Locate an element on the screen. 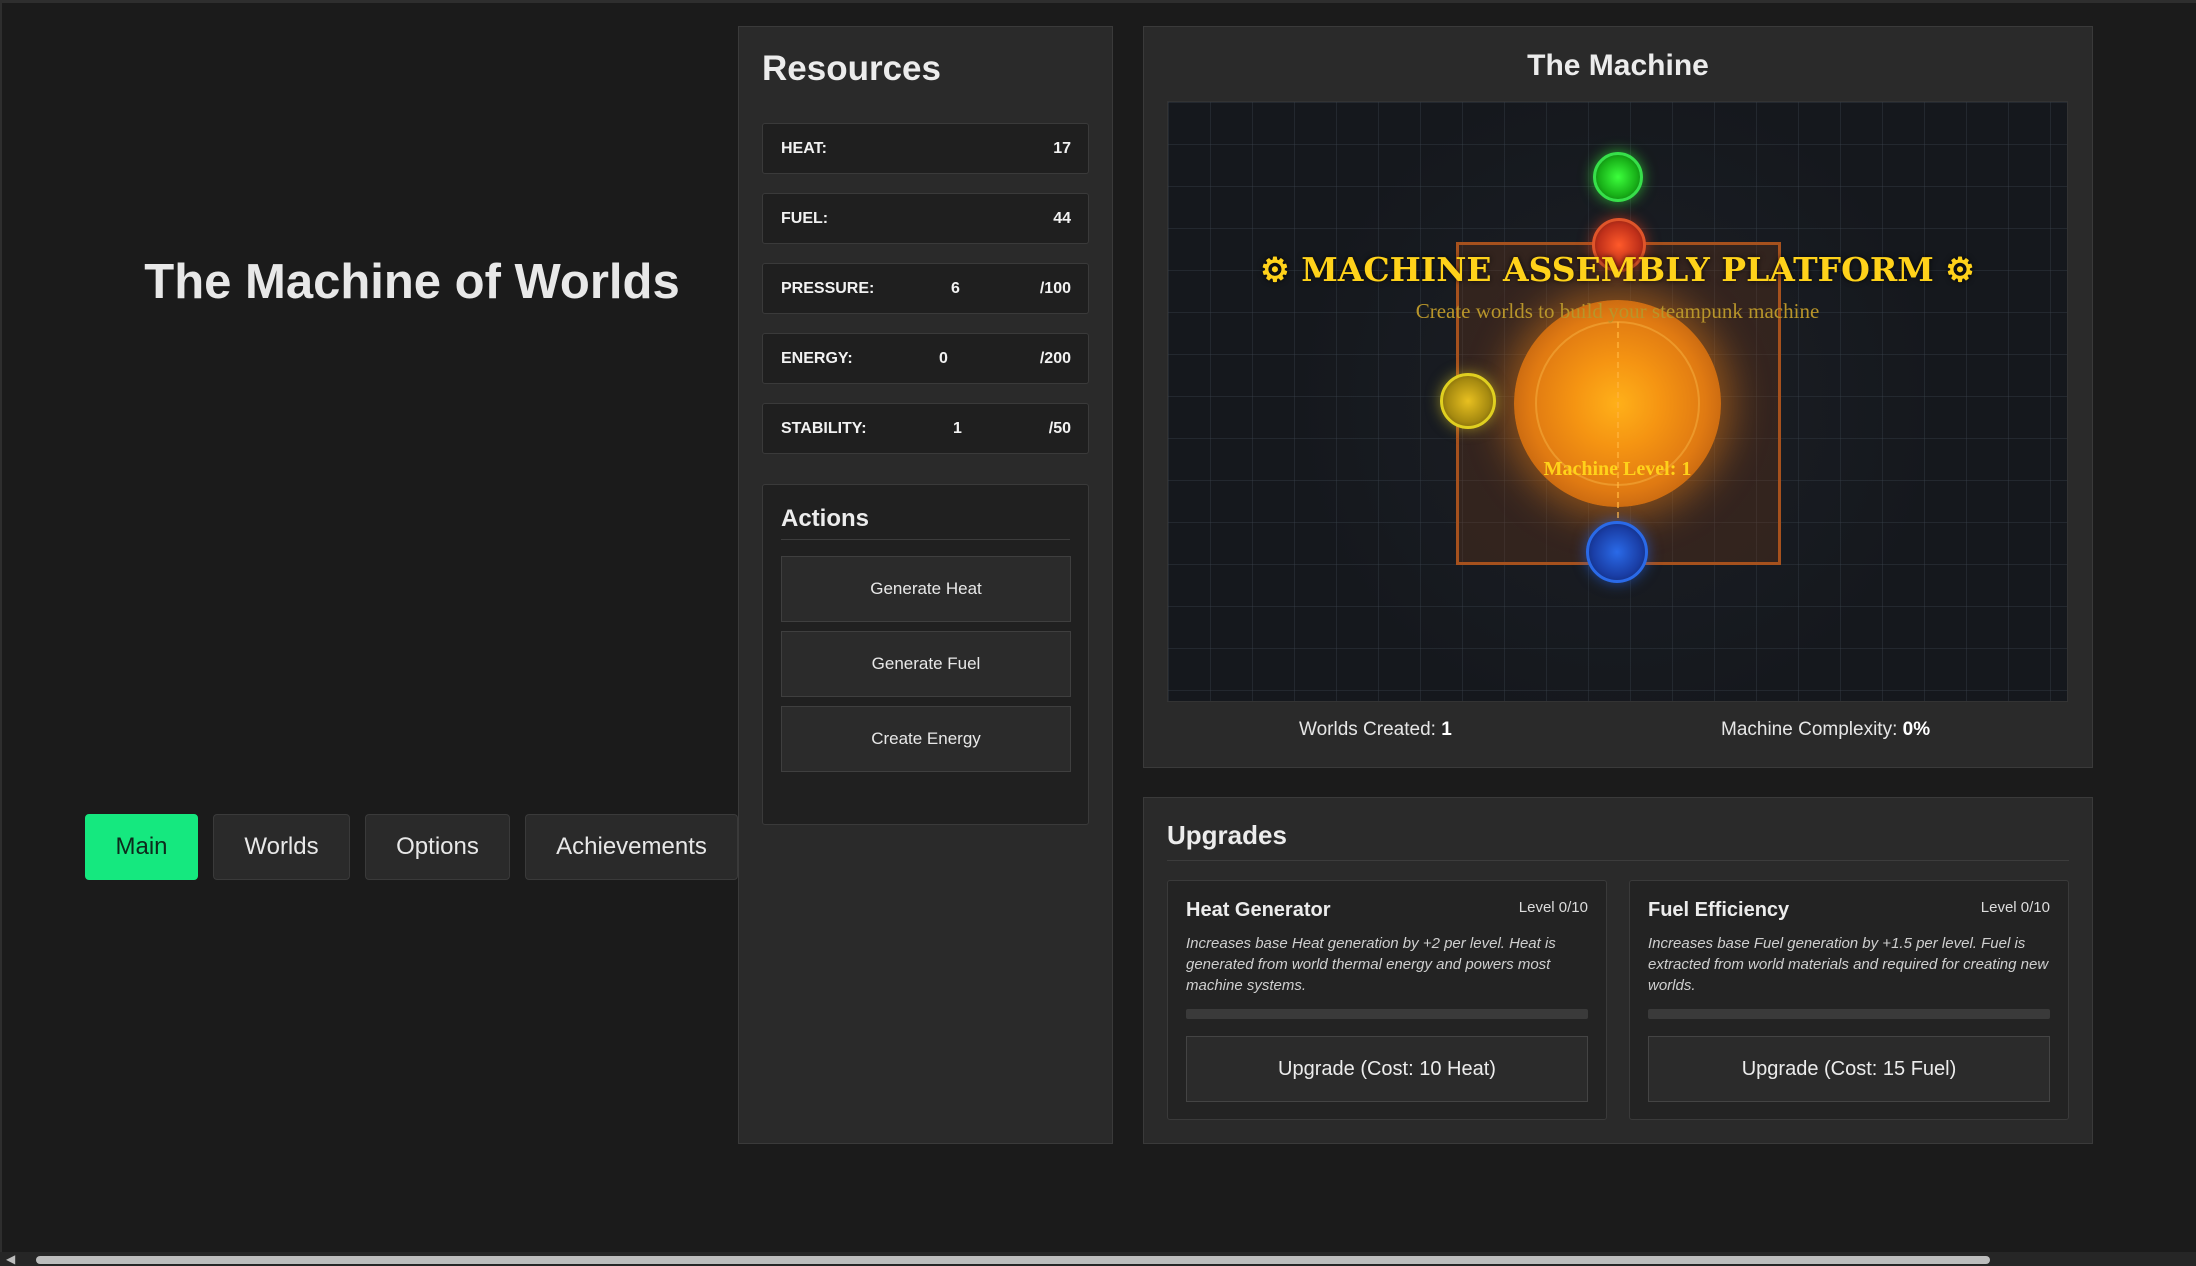 The height and width of the screenshot is (1266, 2196). upgrades-divider is located at coordinates (1618, 860).